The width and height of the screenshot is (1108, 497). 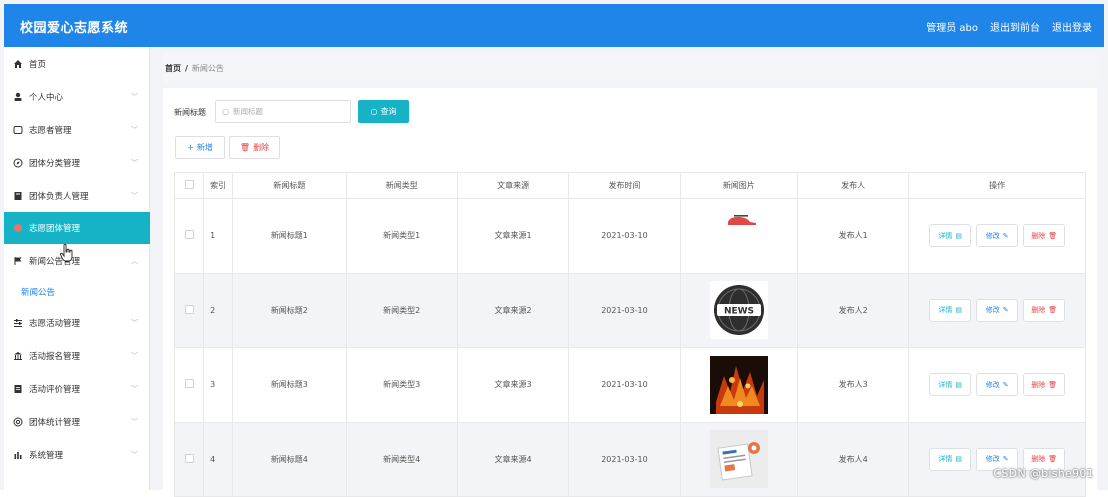 I want to click on sidebar-item-group-category: 团体分类管理 ﹀, so click(x=77, y=163).